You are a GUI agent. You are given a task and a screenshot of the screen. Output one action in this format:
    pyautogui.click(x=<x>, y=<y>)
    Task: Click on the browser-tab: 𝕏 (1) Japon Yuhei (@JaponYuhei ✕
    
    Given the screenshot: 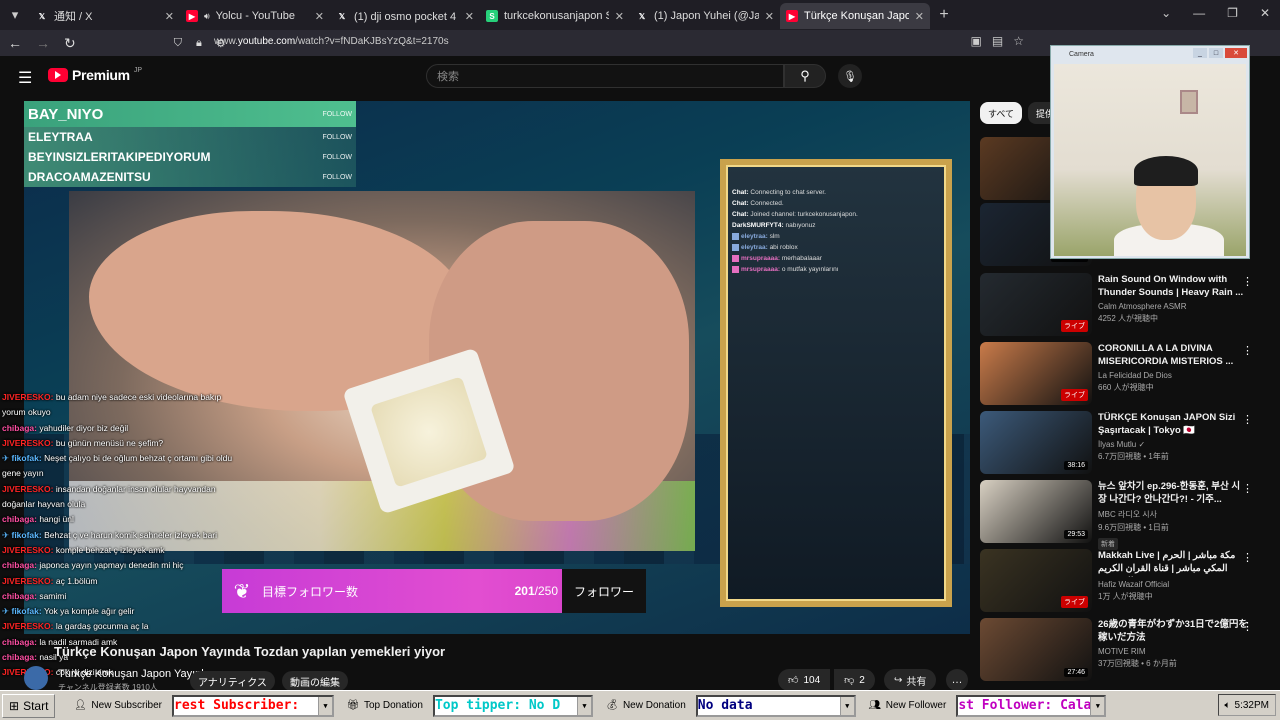 What is the action you would take?
    pyautogui.click(x=705, y=16)
    